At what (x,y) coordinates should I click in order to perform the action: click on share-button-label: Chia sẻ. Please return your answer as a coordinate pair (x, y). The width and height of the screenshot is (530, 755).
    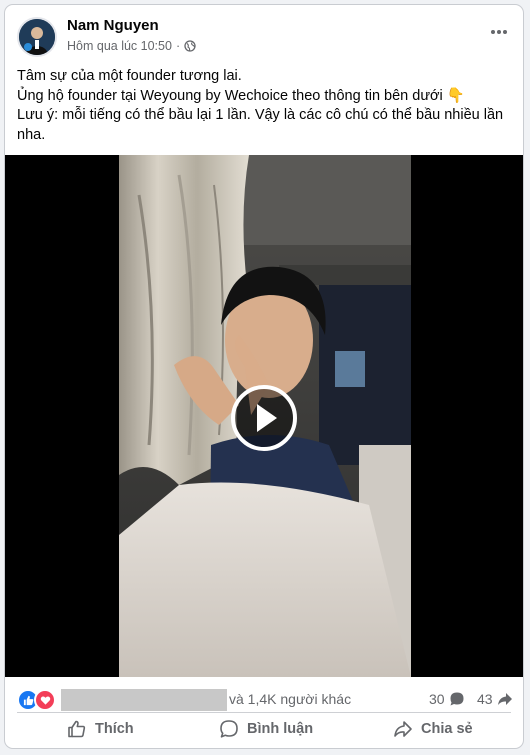
    Looking at the image, I should click on (447, 729).